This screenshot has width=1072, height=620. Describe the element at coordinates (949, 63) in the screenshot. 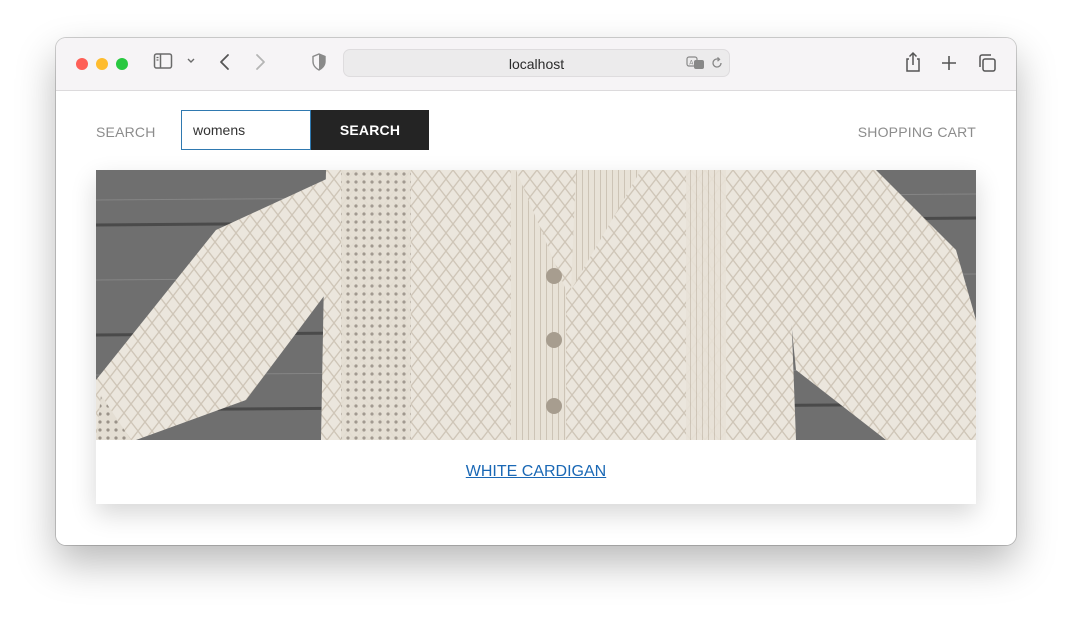

I see `plus-icon` at that location.